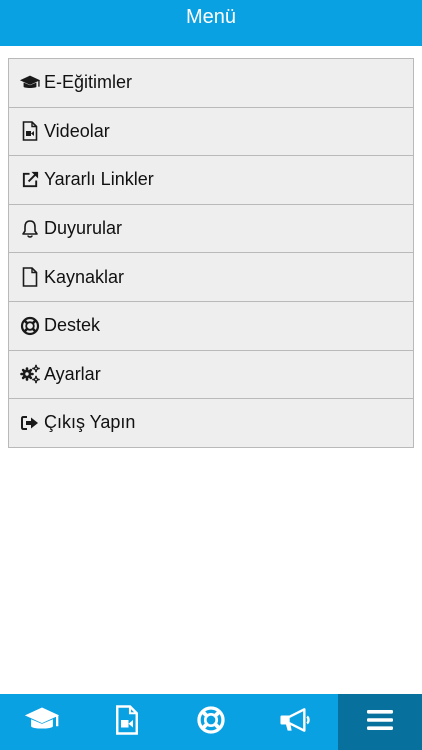  I want to click on tab-duyurular, so click(295, 722).